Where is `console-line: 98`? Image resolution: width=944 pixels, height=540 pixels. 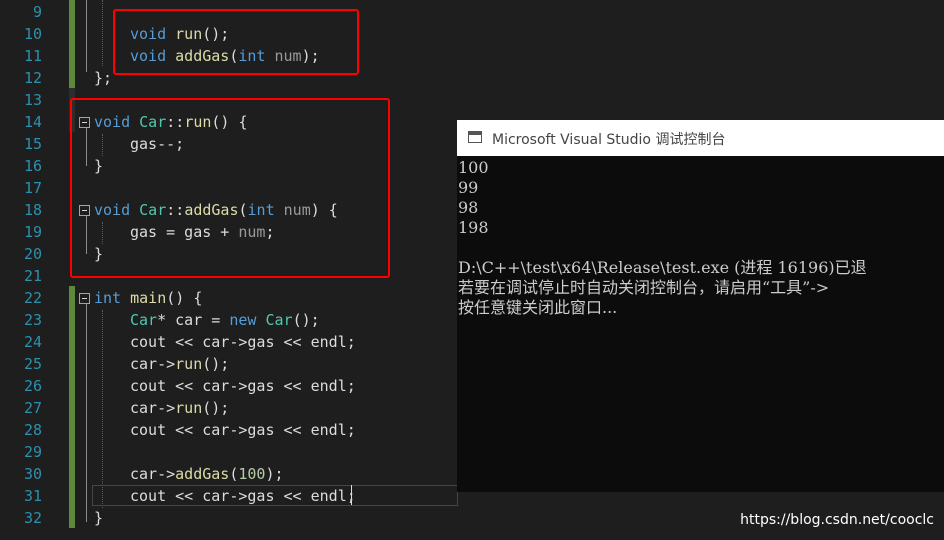
console-line: 98 is located at coordinates (468, 207).